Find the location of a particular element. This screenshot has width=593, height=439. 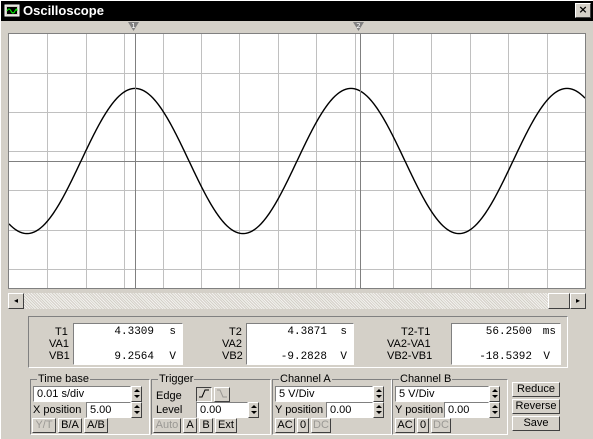

rising-edge-icon is located at coordinates (204, 393).